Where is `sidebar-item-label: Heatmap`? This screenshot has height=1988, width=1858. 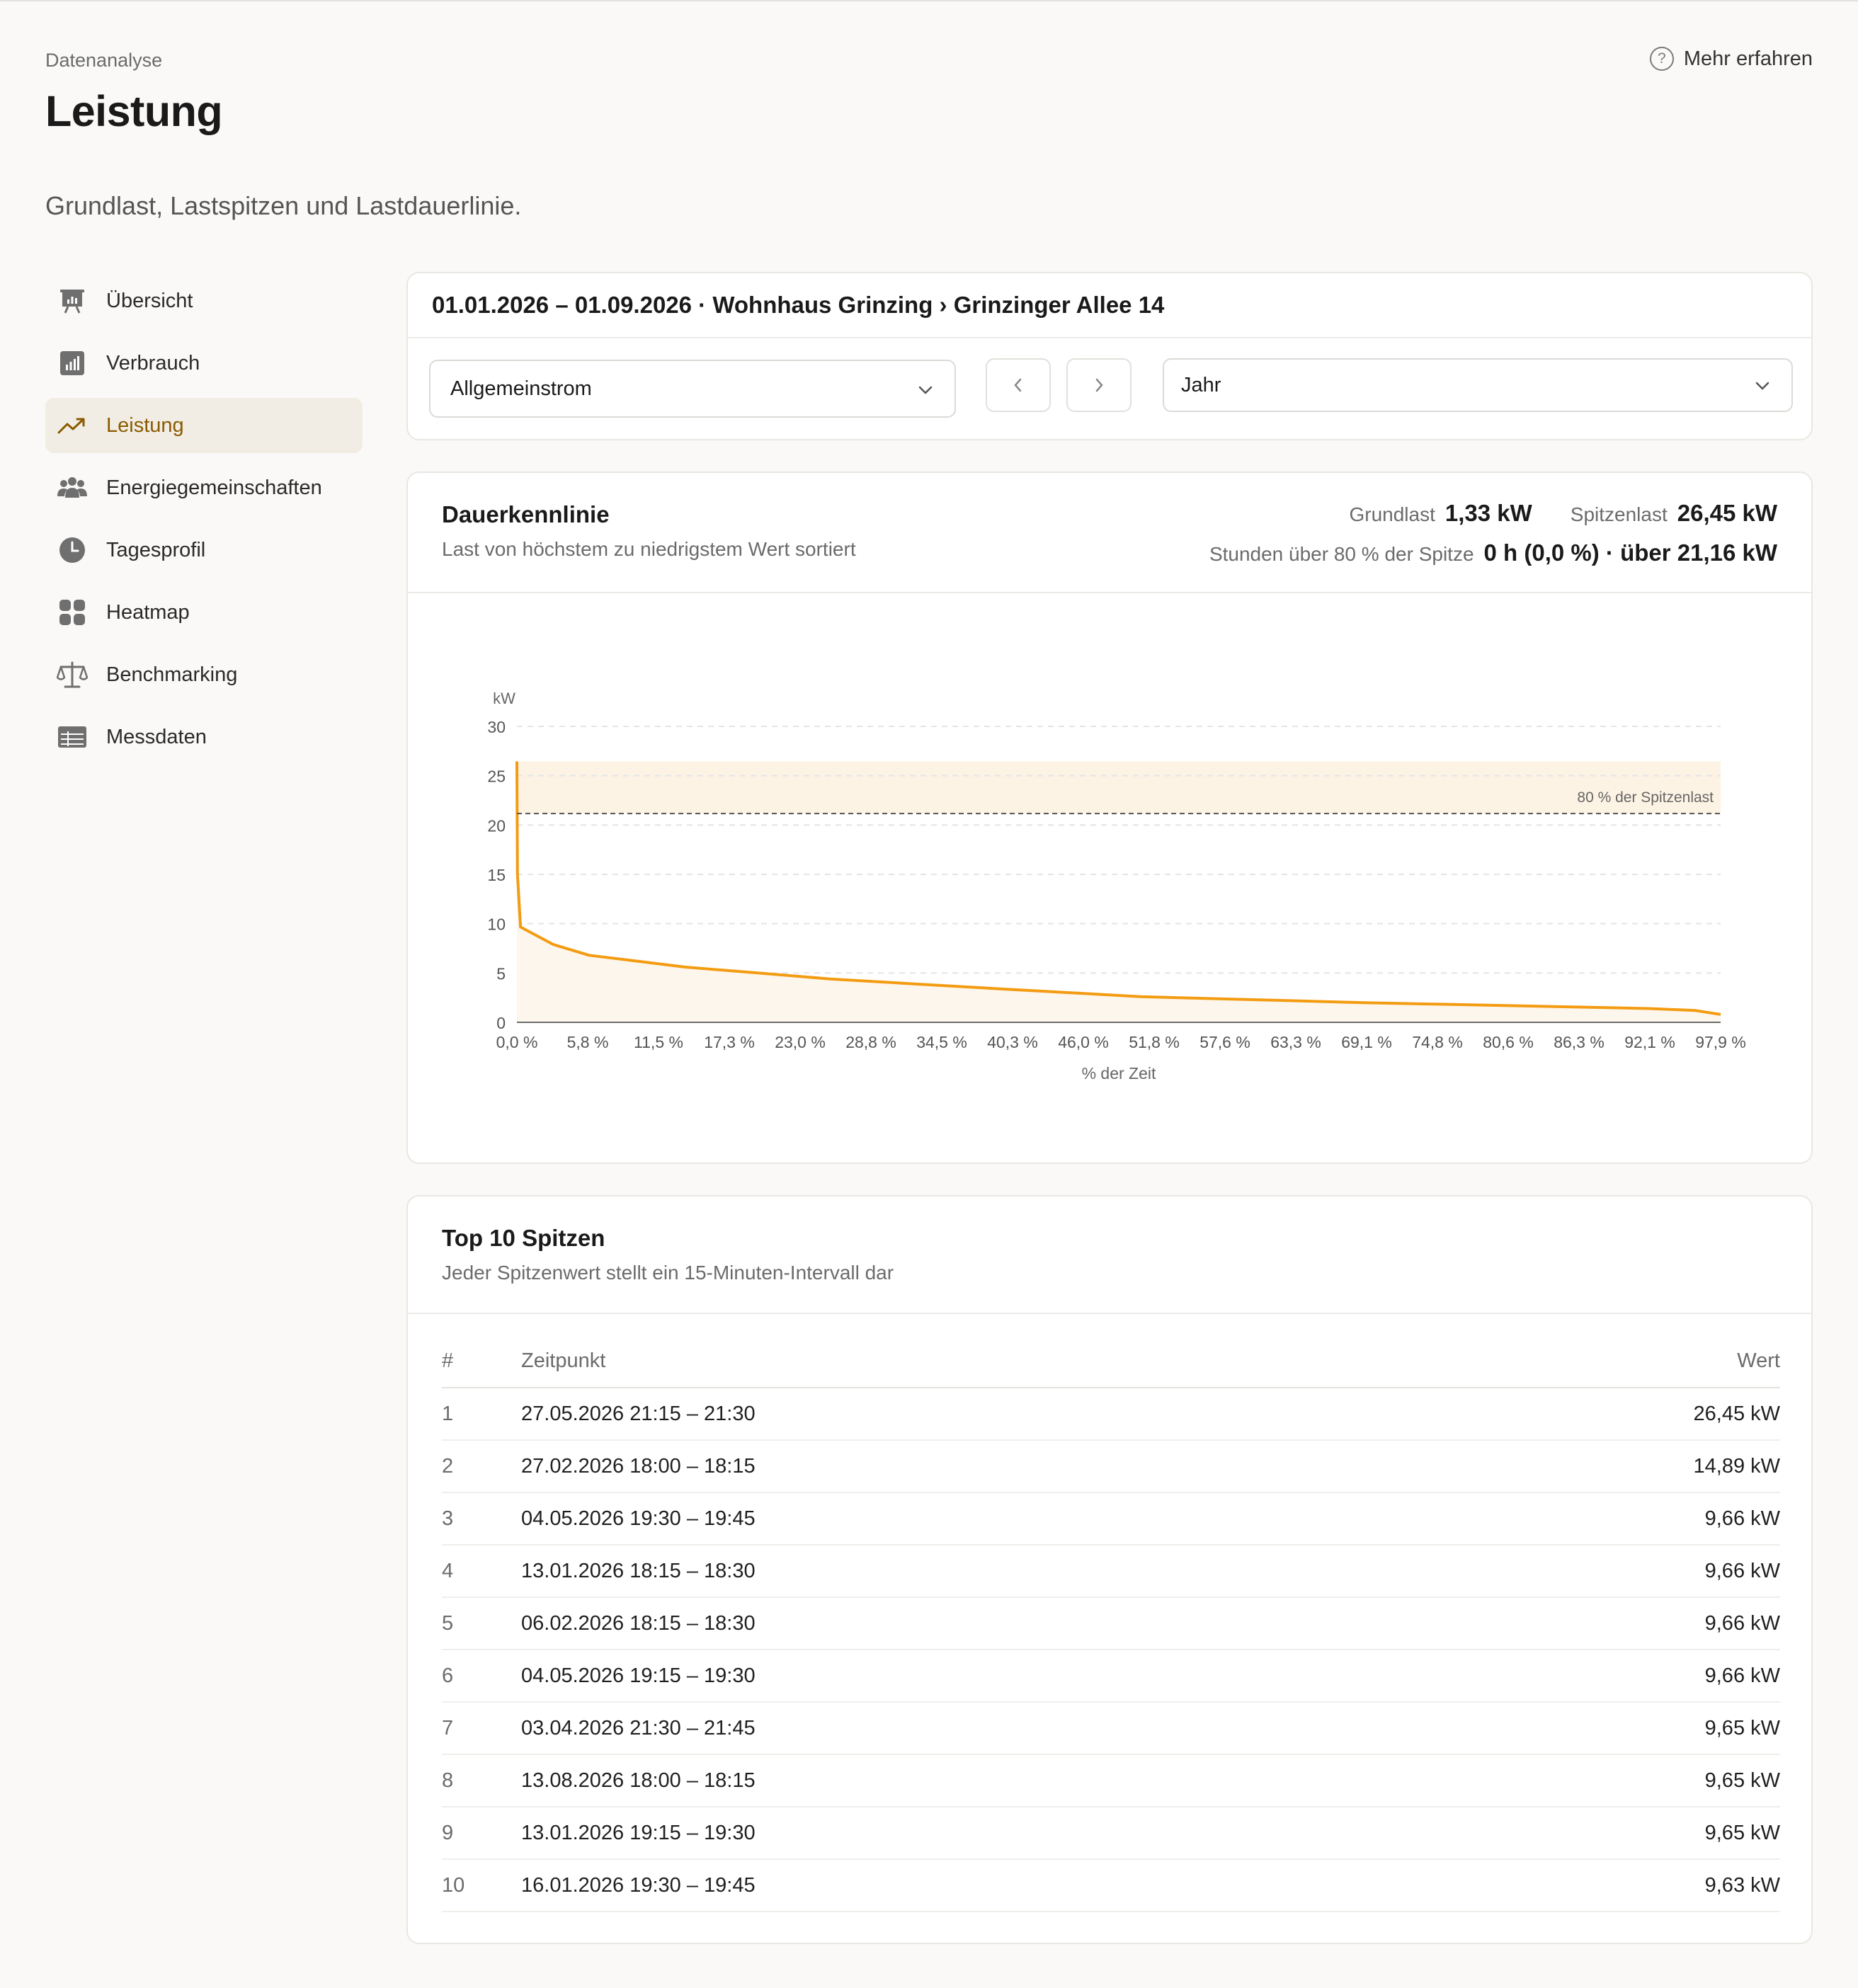
sidebar-item-label: Heatmap is located at coordinates (148, 612).